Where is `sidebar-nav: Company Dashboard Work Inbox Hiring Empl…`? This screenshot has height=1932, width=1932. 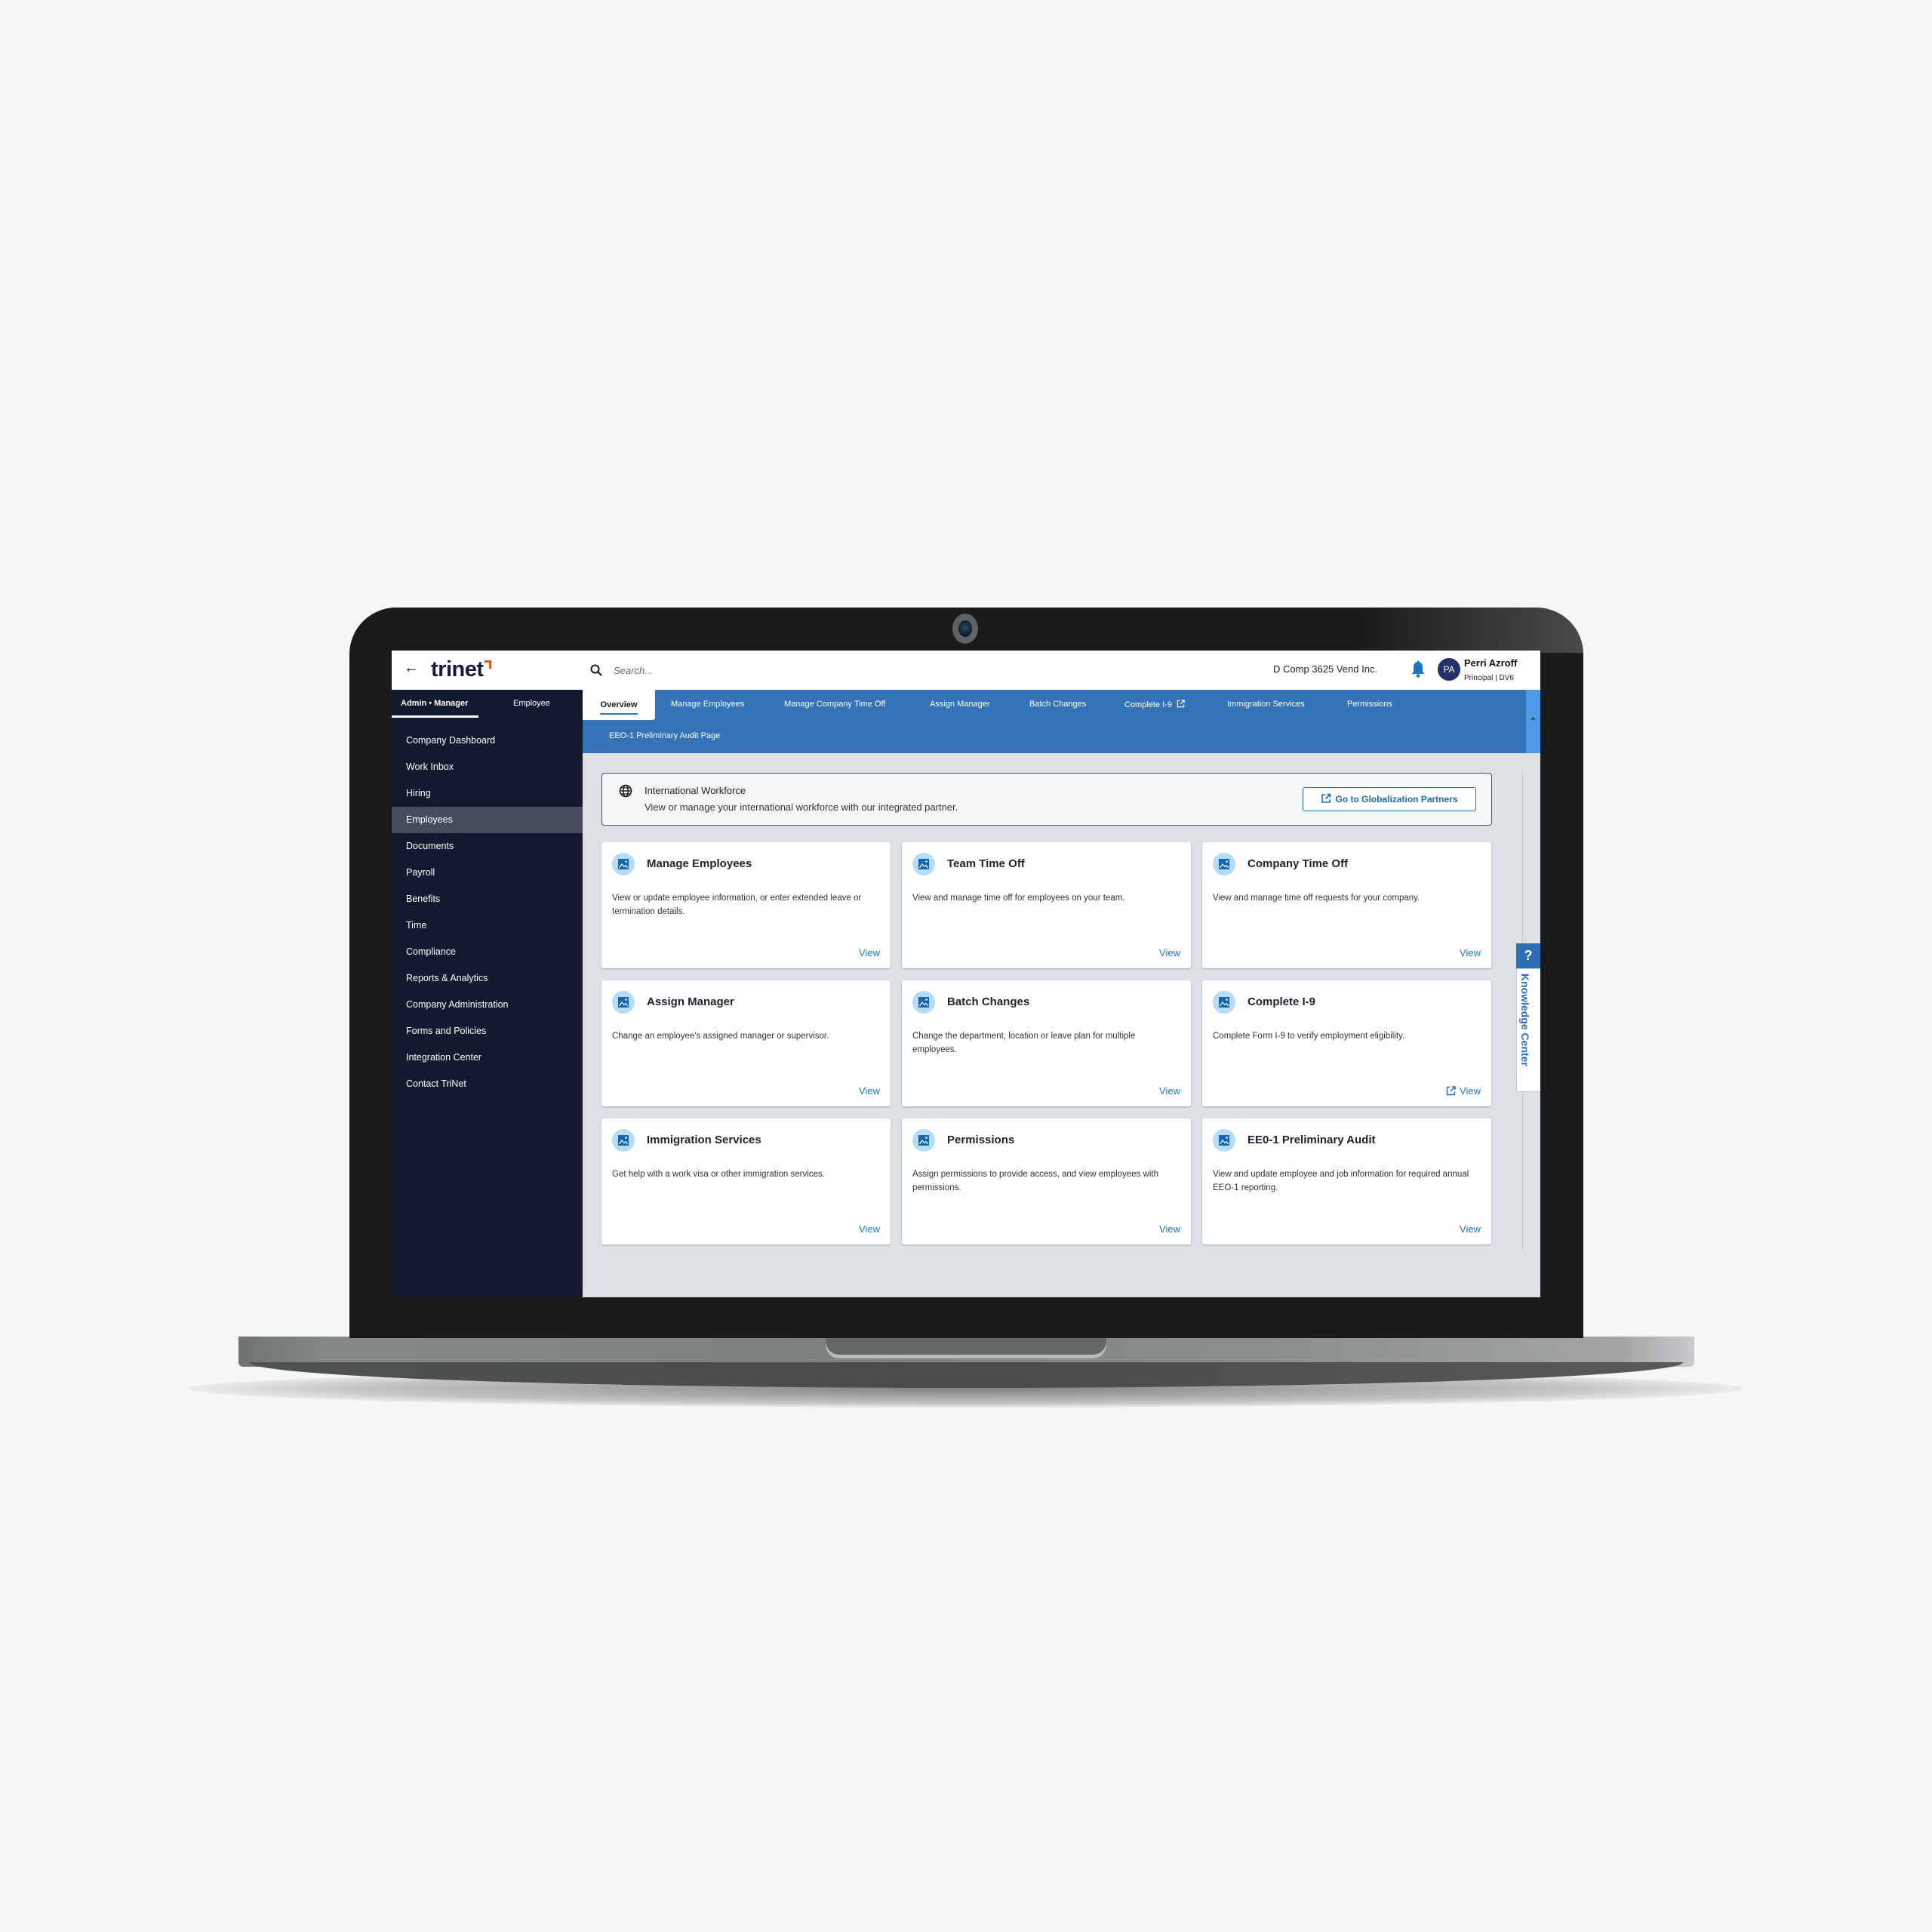 sidebar-nav: Company Dashboard Work Inbox Hiring Empl… is located at coordinates (487, 912).